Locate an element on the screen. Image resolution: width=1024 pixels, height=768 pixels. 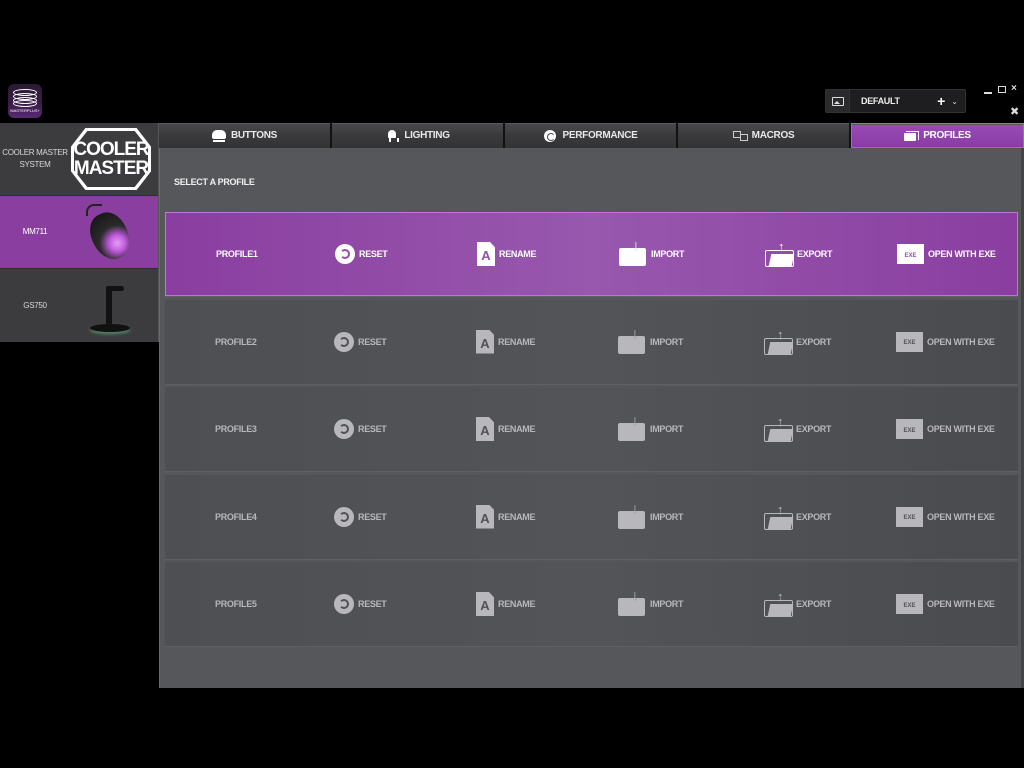
sidebar-item-cooler-master-system: COOLER MASTER SYSTEM COOLER MASTER is located at coordinates (79, 159).